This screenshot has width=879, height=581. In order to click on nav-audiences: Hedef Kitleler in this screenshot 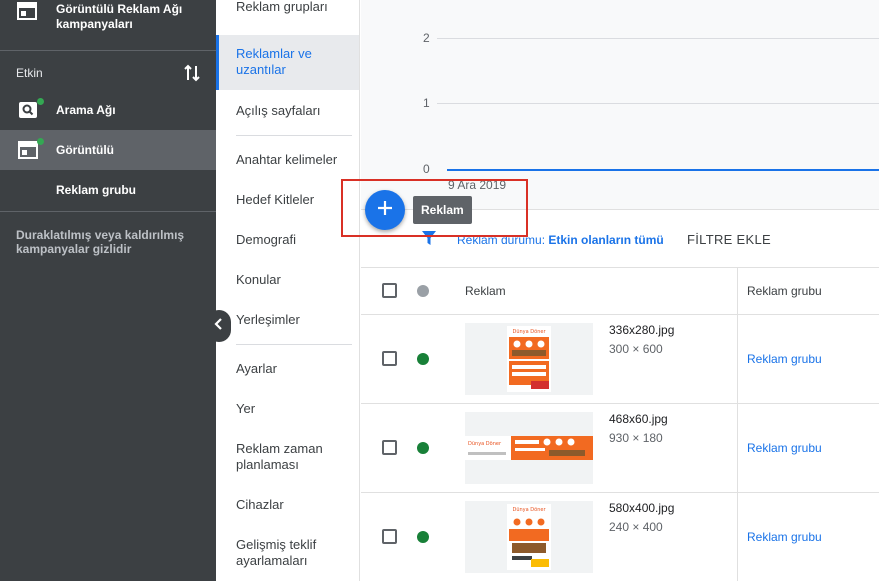, I will do `click(287, 200)`.